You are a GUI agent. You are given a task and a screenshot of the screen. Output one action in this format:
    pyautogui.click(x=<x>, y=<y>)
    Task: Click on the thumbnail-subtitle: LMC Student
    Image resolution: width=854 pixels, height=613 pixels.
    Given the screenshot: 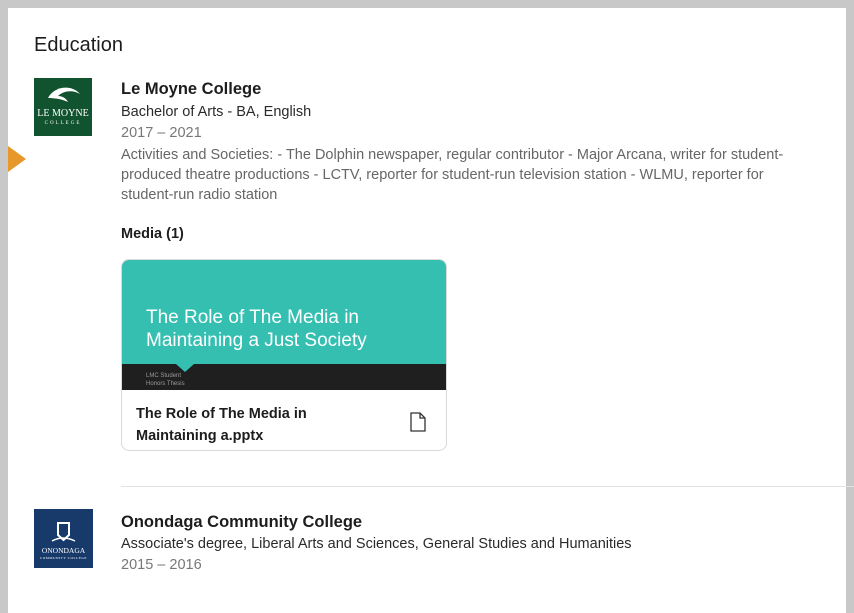 What is the action you would take?
    pyautogui.click(x=164, y=376)
    